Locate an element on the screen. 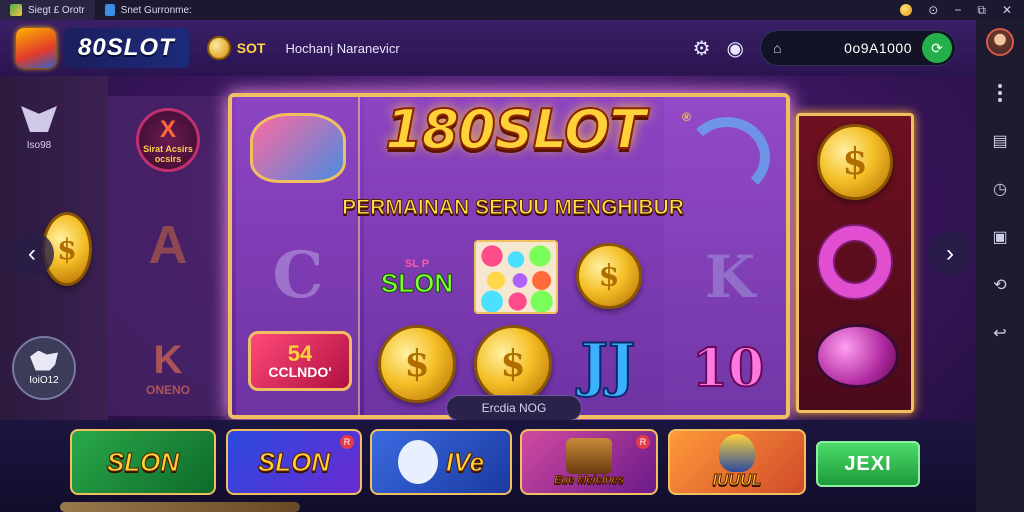  hot-reel: $ is located at coordinates (855, 263).